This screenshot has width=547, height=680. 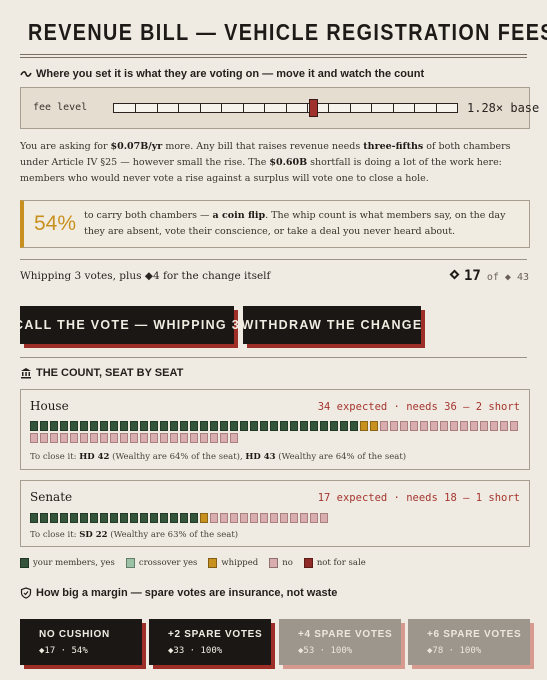 I want to click on margin-option-plus-2: +2 SPARE VOTES ◆33 · 100%, so click(x=210, y=642).